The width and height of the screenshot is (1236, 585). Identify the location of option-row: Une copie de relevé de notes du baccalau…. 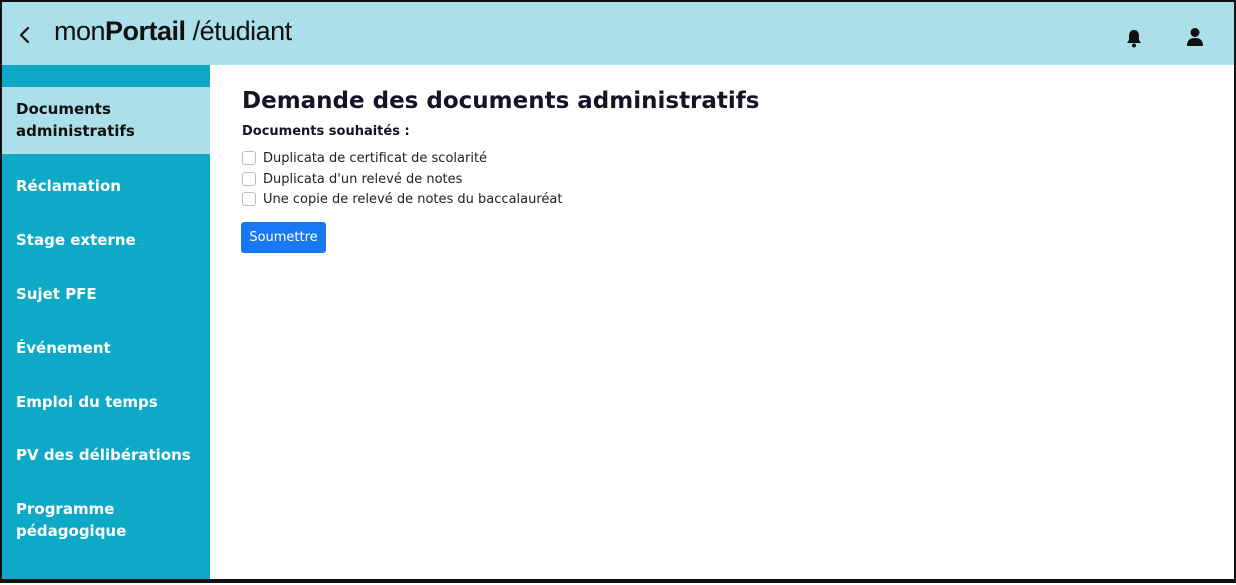
(402, 199).